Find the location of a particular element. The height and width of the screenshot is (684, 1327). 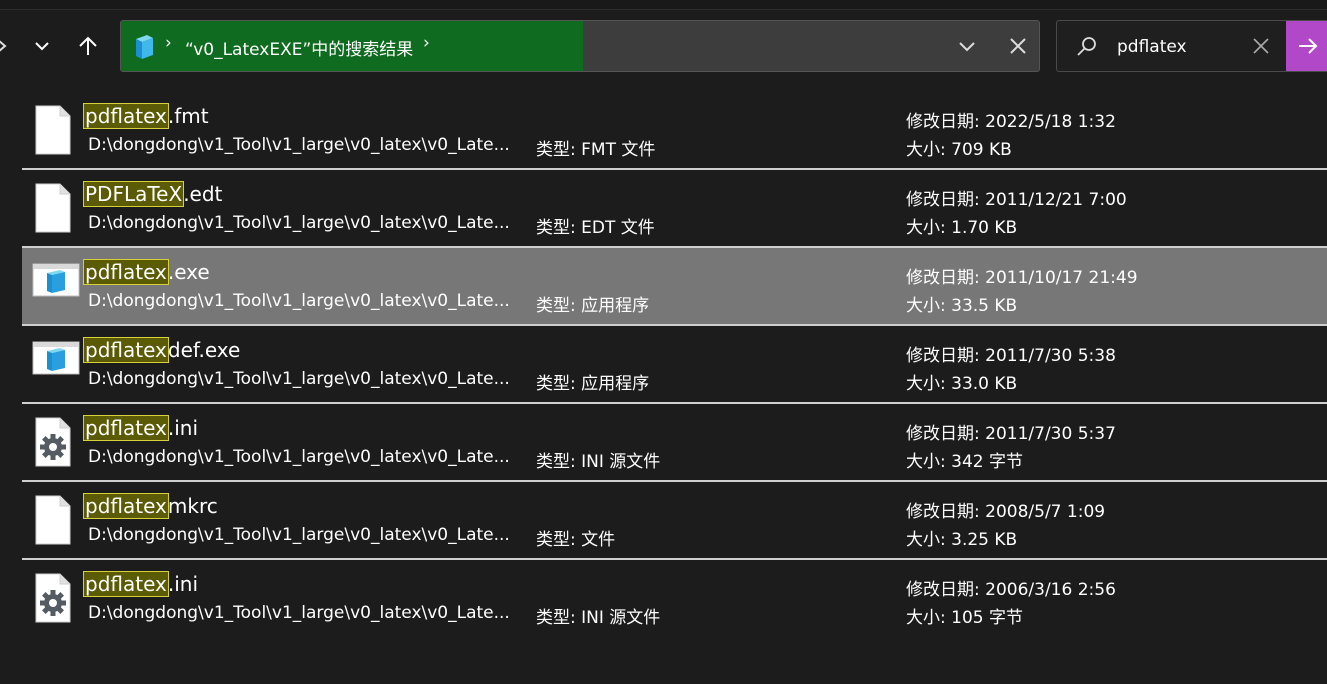

search-folder-icon is located at coordinates (144, 49).